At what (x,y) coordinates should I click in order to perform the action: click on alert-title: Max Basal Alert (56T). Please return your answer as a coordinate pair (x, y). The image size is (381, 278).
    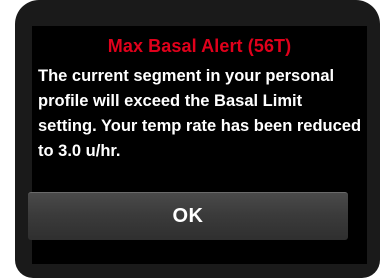
    Looking at the image, I should click on (199, 46).